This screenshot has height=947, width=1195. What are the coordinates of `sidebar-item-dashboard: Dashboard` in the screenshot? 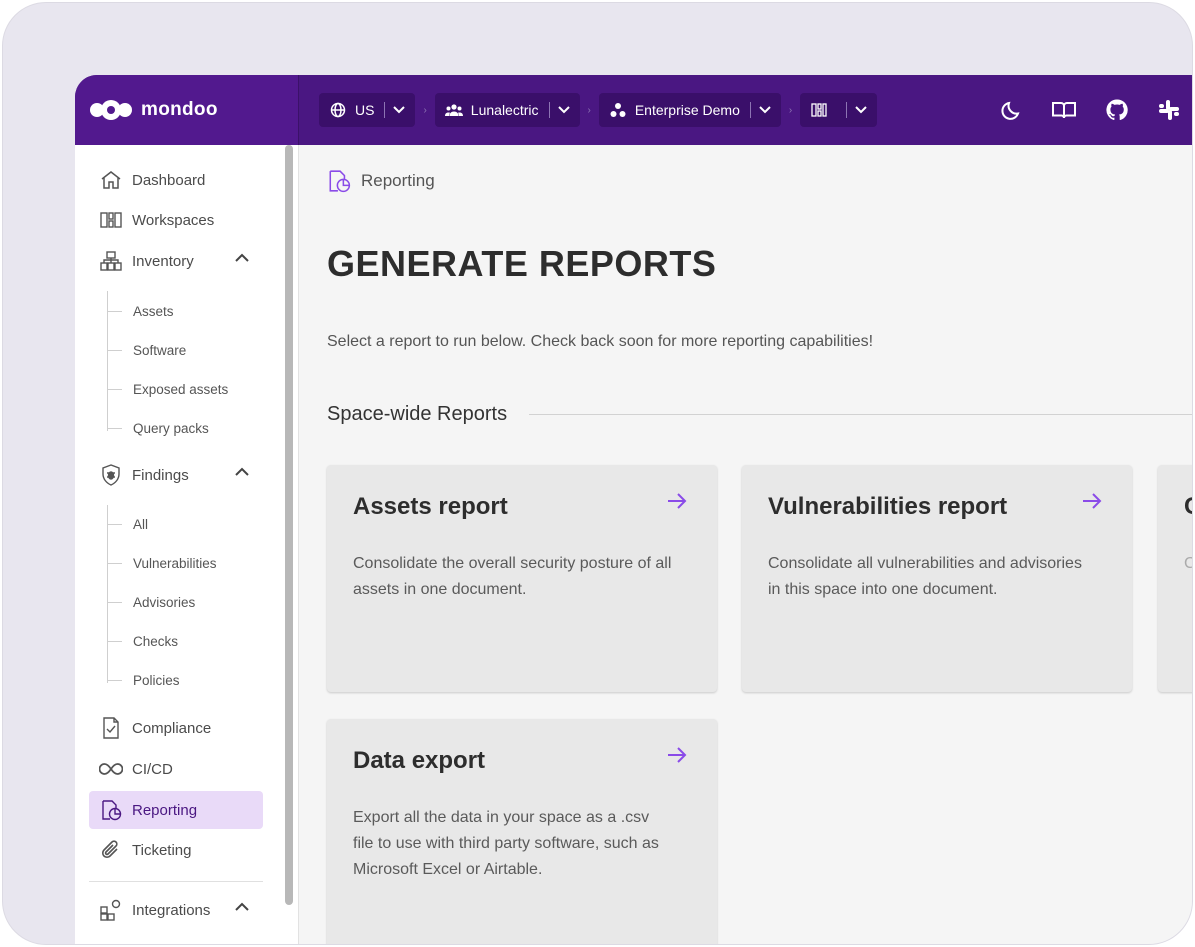 It's located at (176, 180).